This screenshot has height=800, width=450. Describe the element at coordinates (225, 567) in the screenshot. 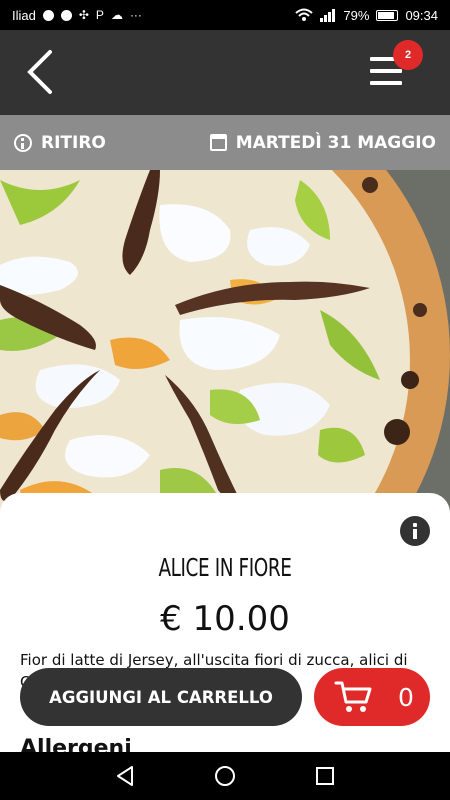

I see `product-name: ALICE IN FIORE` at that location.